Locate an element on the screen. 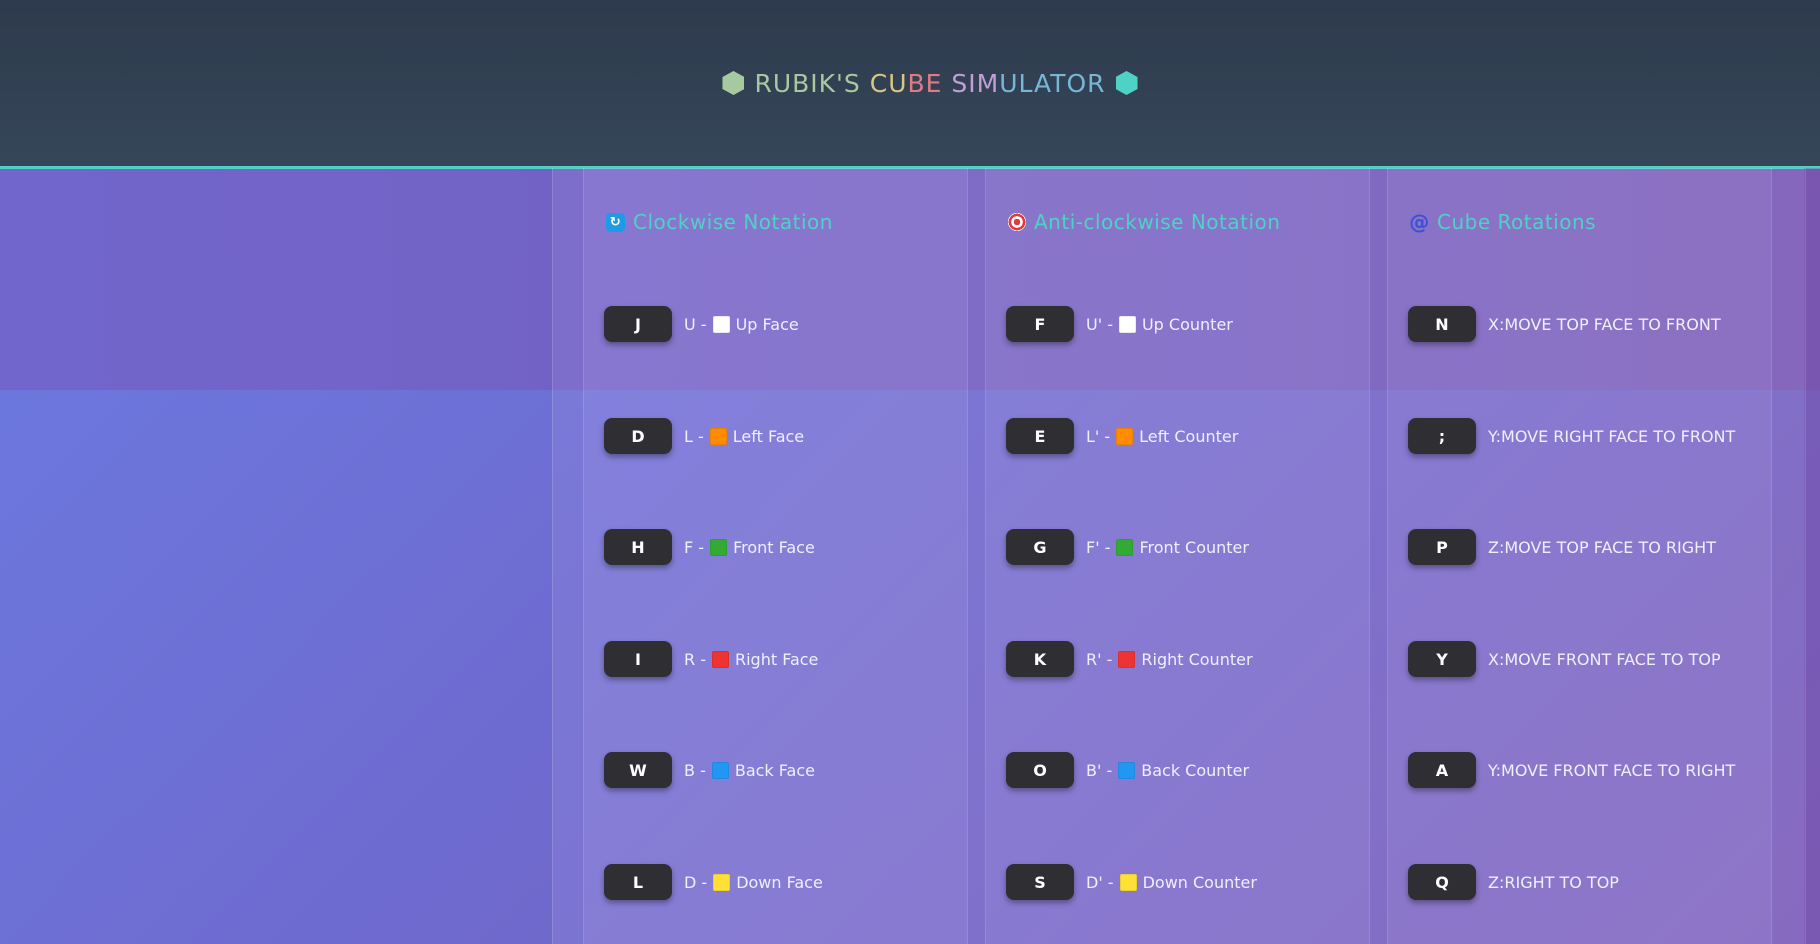 The image size is (1820, 944). move-notation: L - is located at coordinates (694, 436).